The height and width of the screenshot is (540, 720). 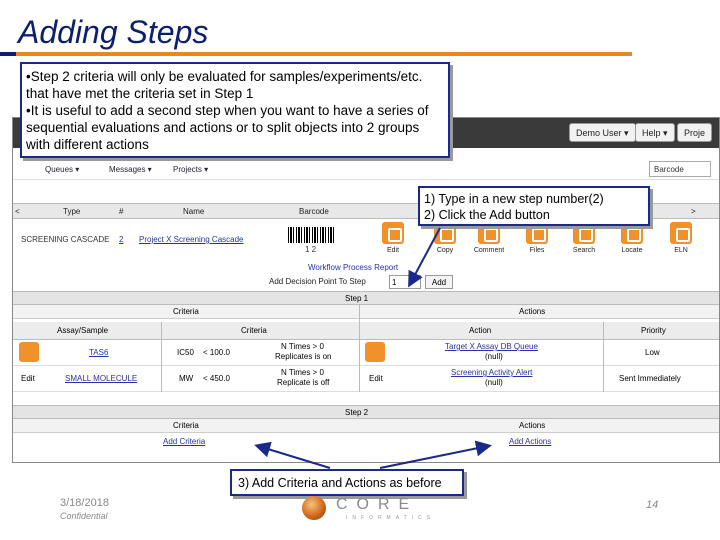 I want to click on copy-action-button: Copy, so click(x=445, y=238).